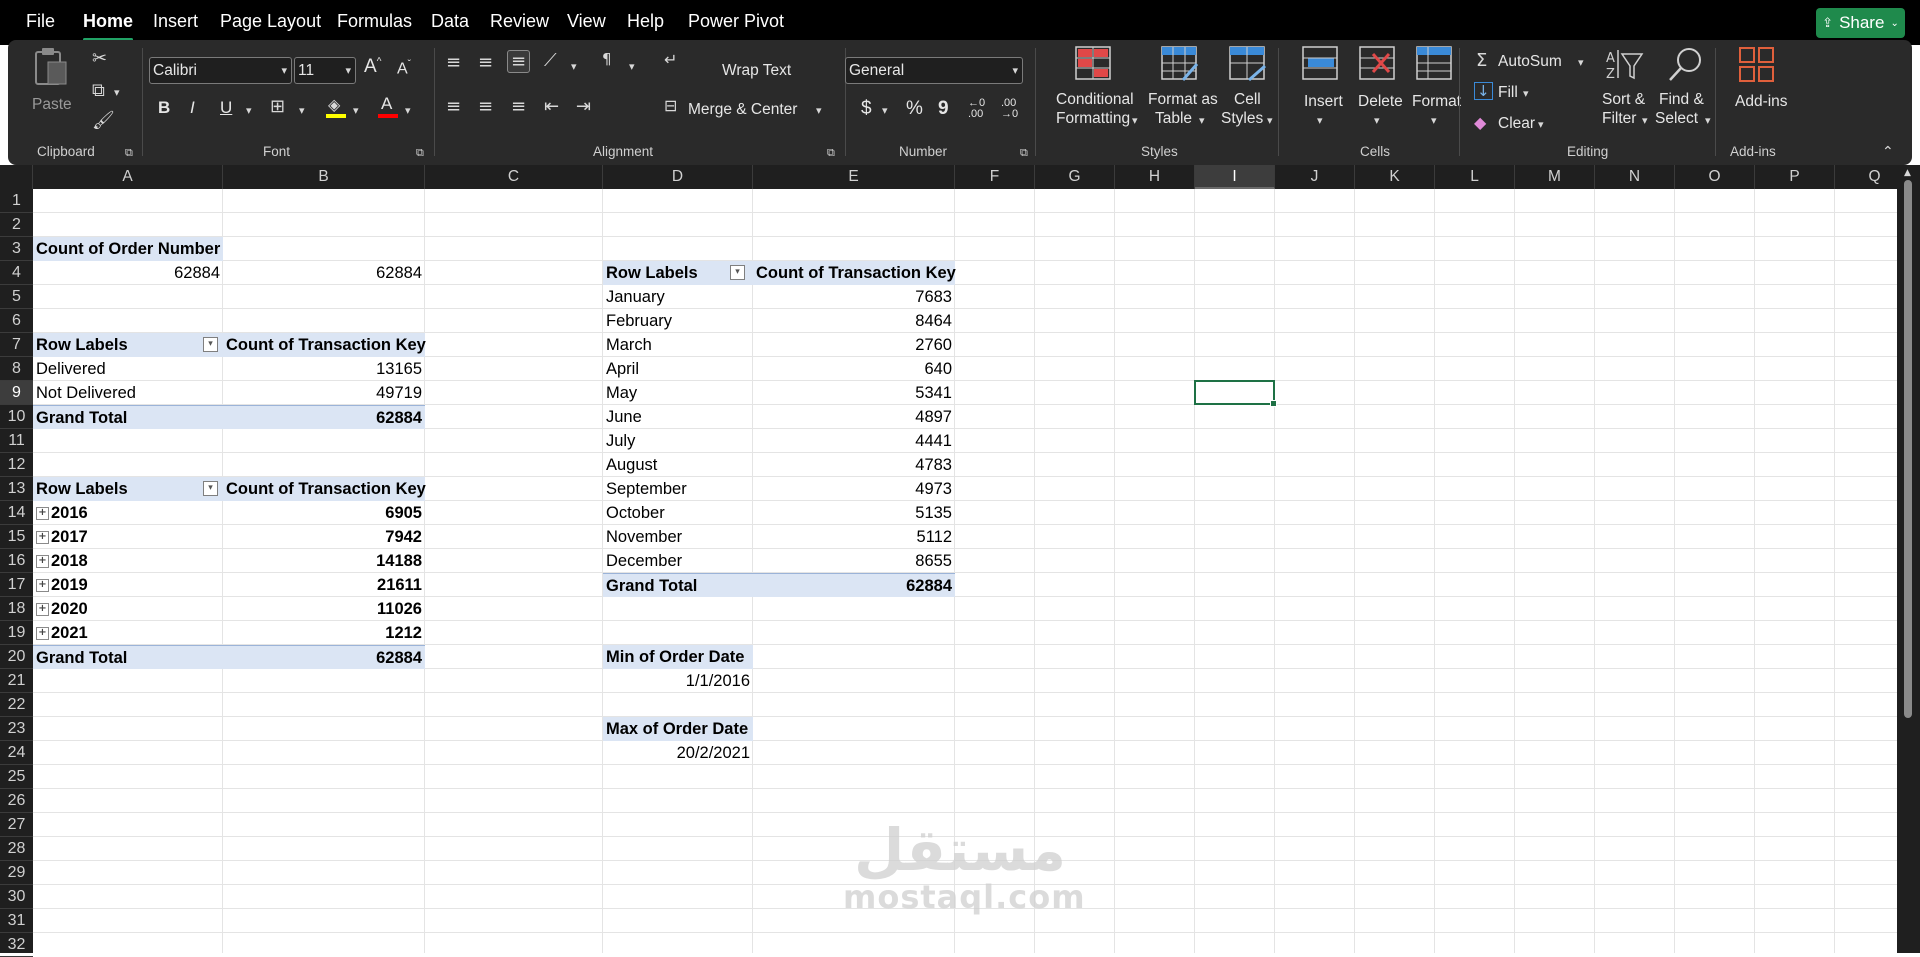 Image resolution: width=1920 pixels, height=957 pixels. I want to click on row-header-10: 10, so click(16, 417).